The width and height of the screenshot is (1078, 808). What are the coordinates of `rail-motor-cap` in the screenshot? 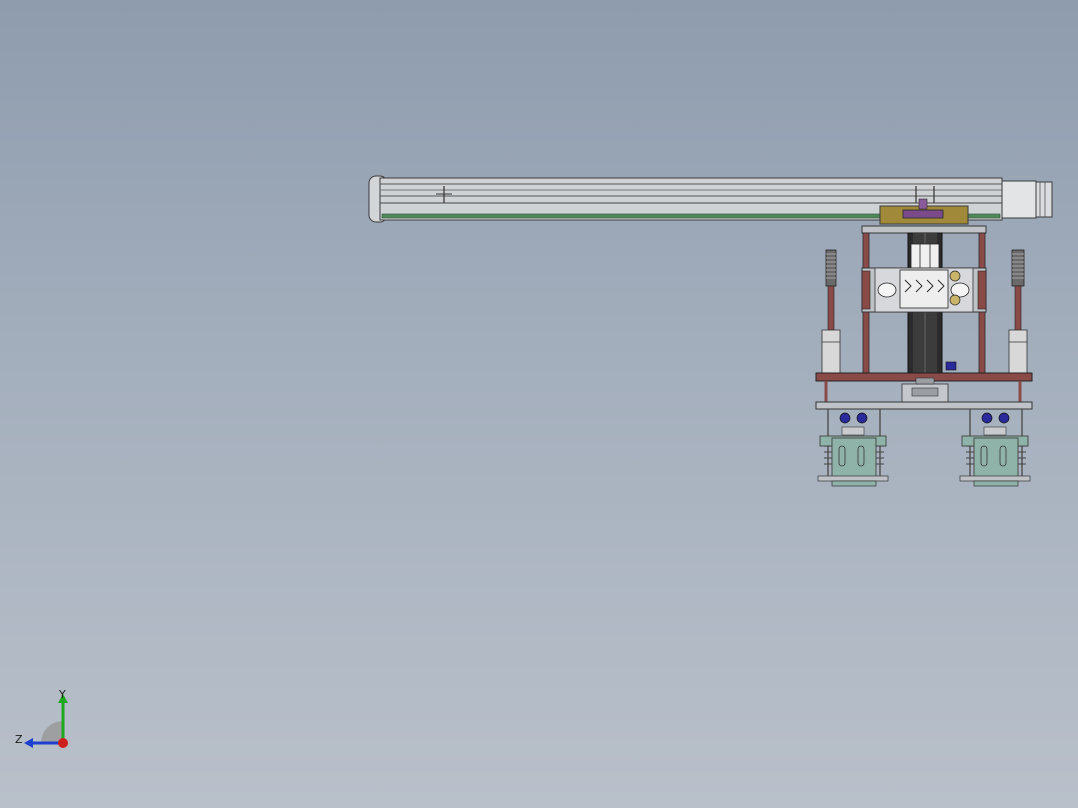 It's located at (1044, 199).